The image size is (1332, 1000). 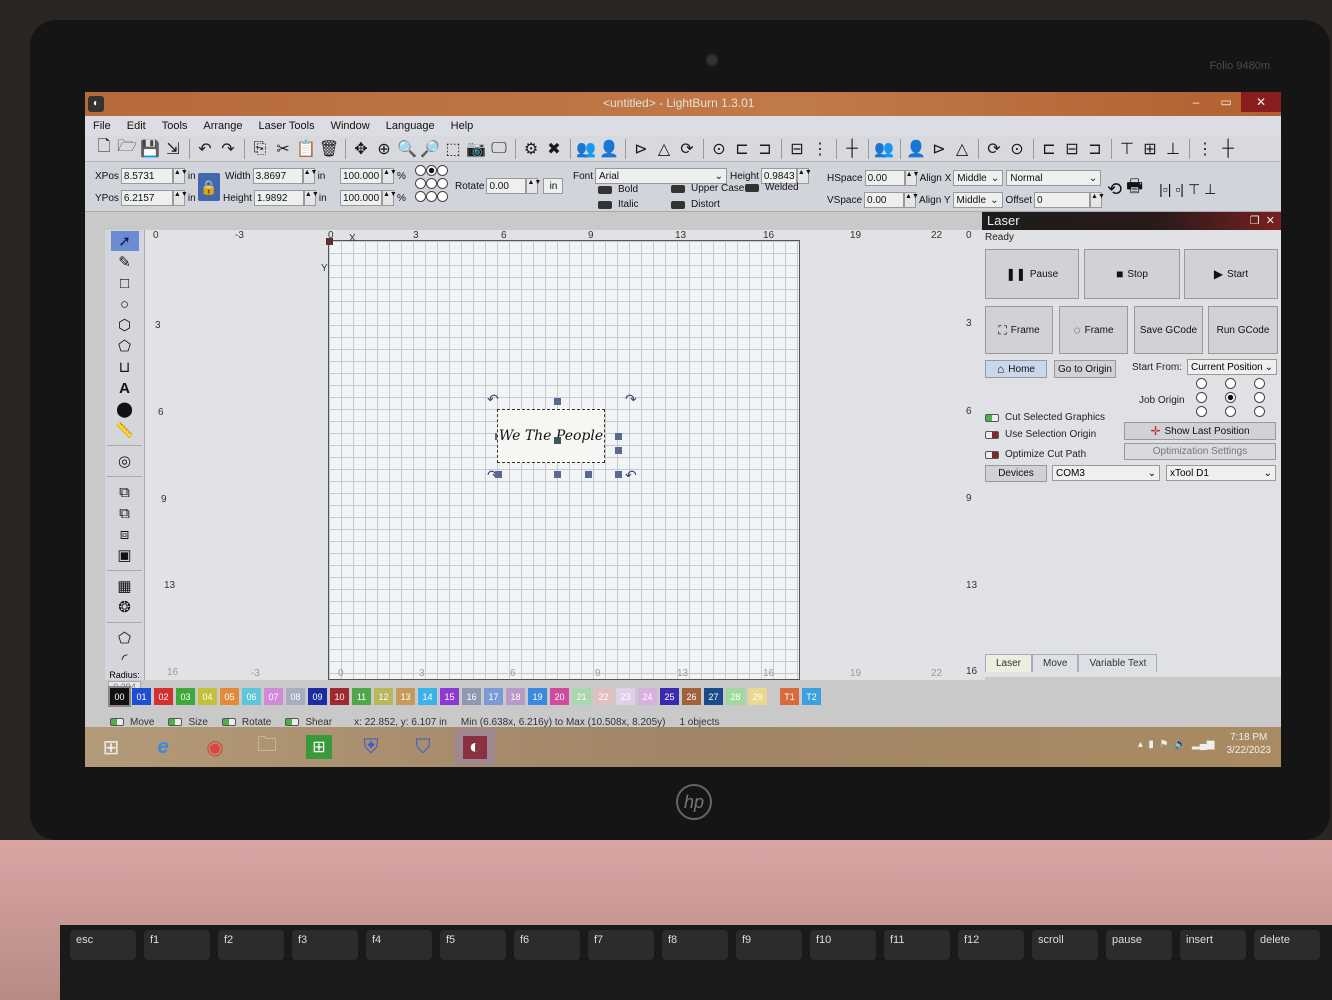 I want to click on rotate-handle-bottom-right: ↶, so click(x=631, y=475).